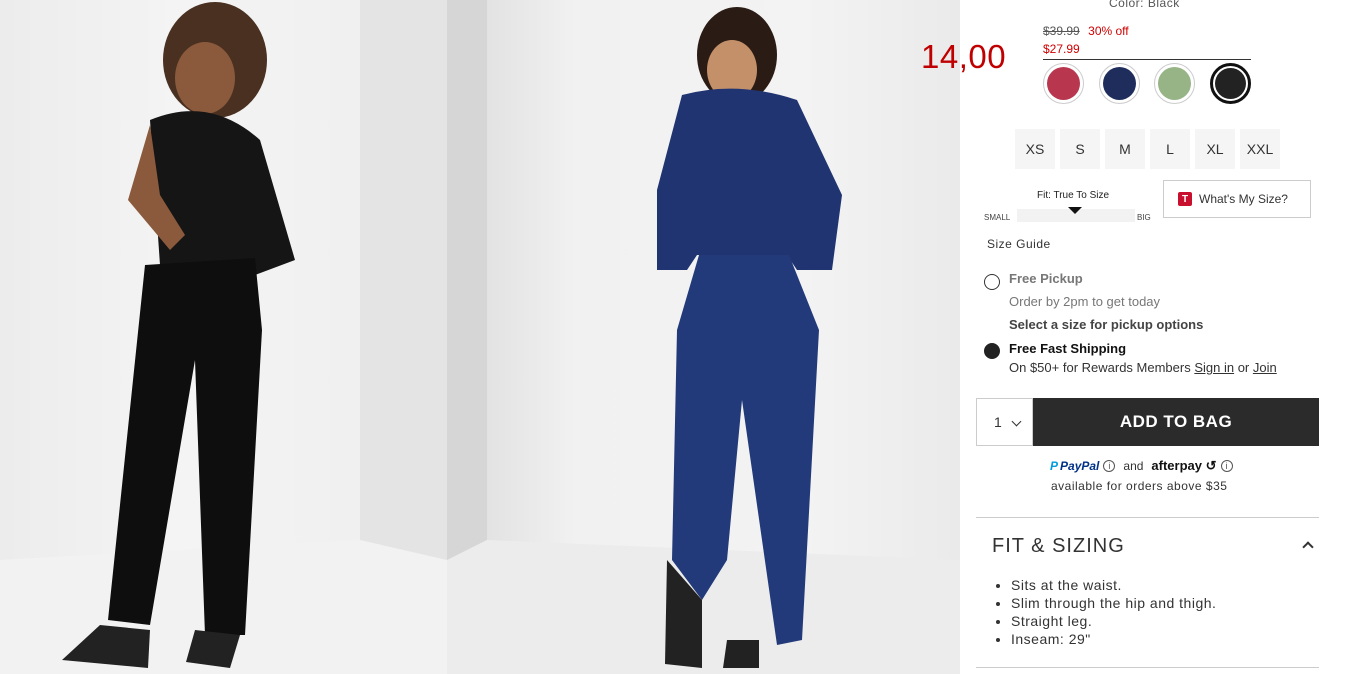  What do you see at coordinates (1174, 83) in the screenshot?
I see `swatch-green` at bounding box center [1174, 83].